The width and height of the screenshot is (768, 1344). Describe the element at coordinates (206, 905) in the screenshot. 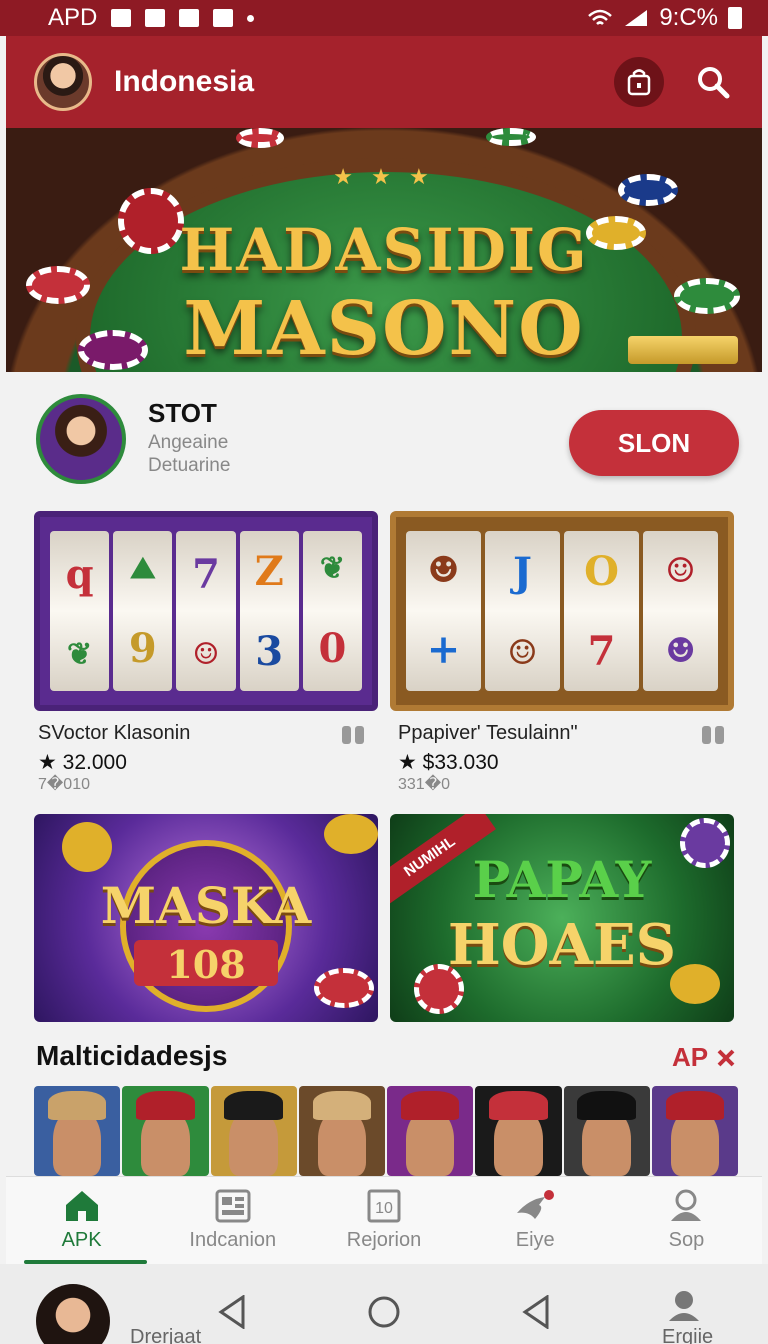

I see `promo-title: MASKA` at that location.